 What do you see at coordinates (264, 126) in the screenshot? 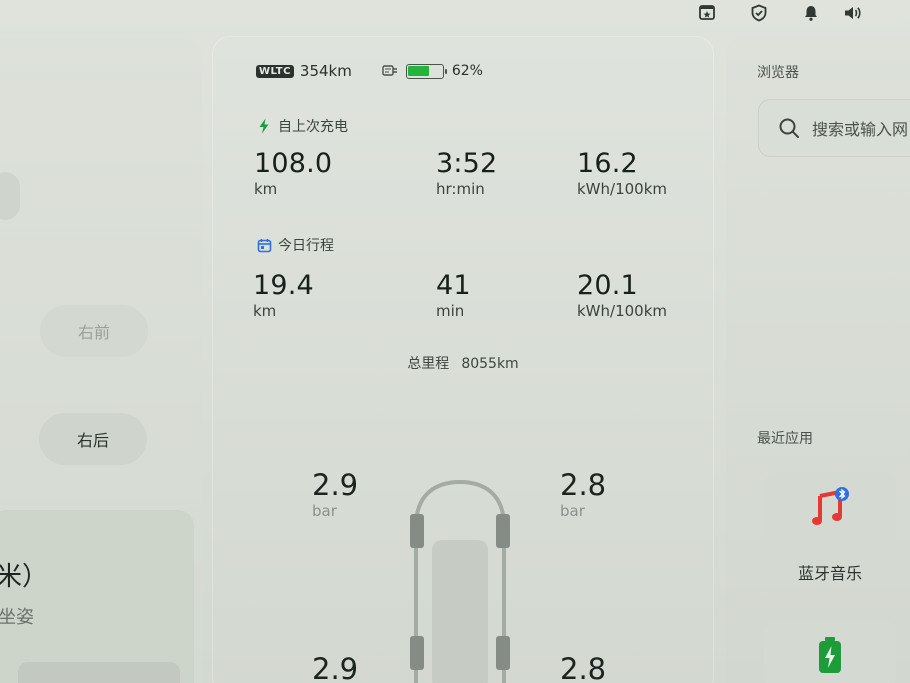
I see `lightning-icon` at bounding box center [264, 126].